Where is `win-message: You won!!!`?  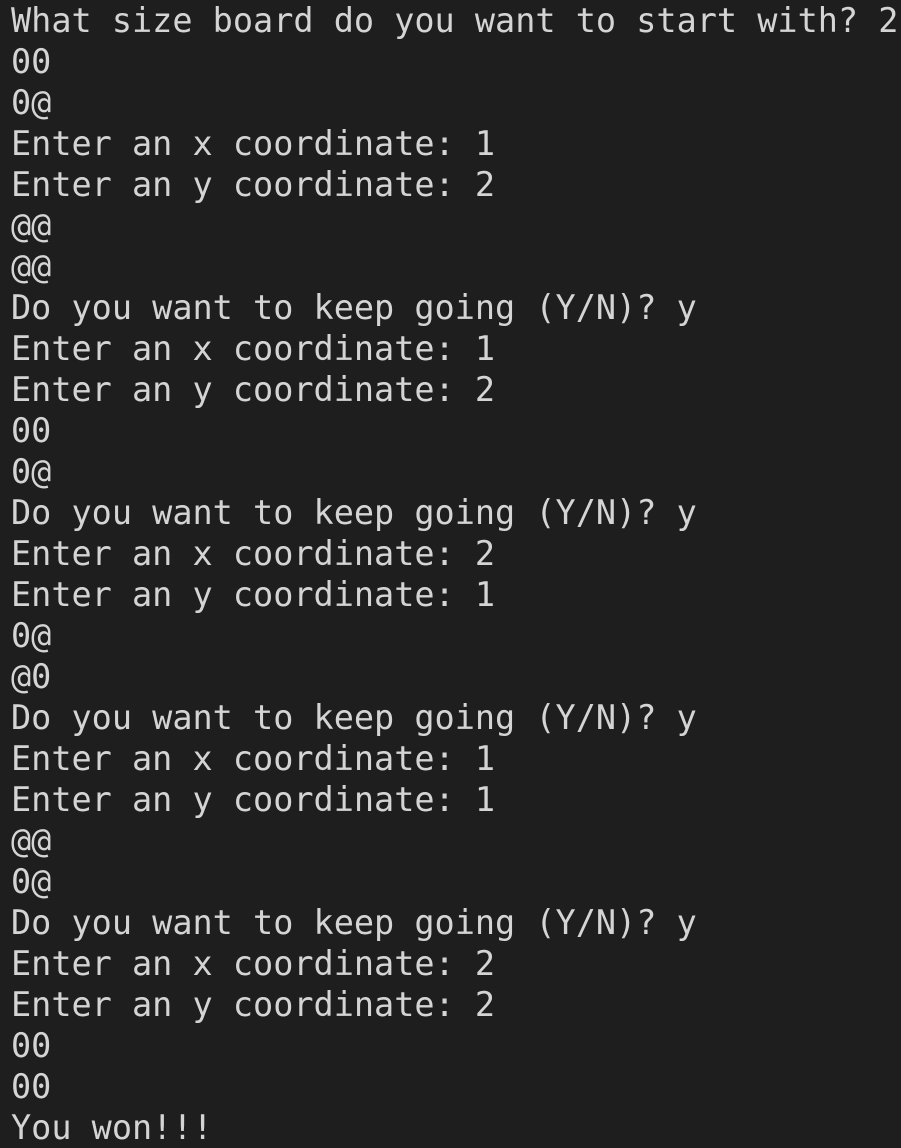
win-message: You won!!! is located at coordinates (112, 1127).